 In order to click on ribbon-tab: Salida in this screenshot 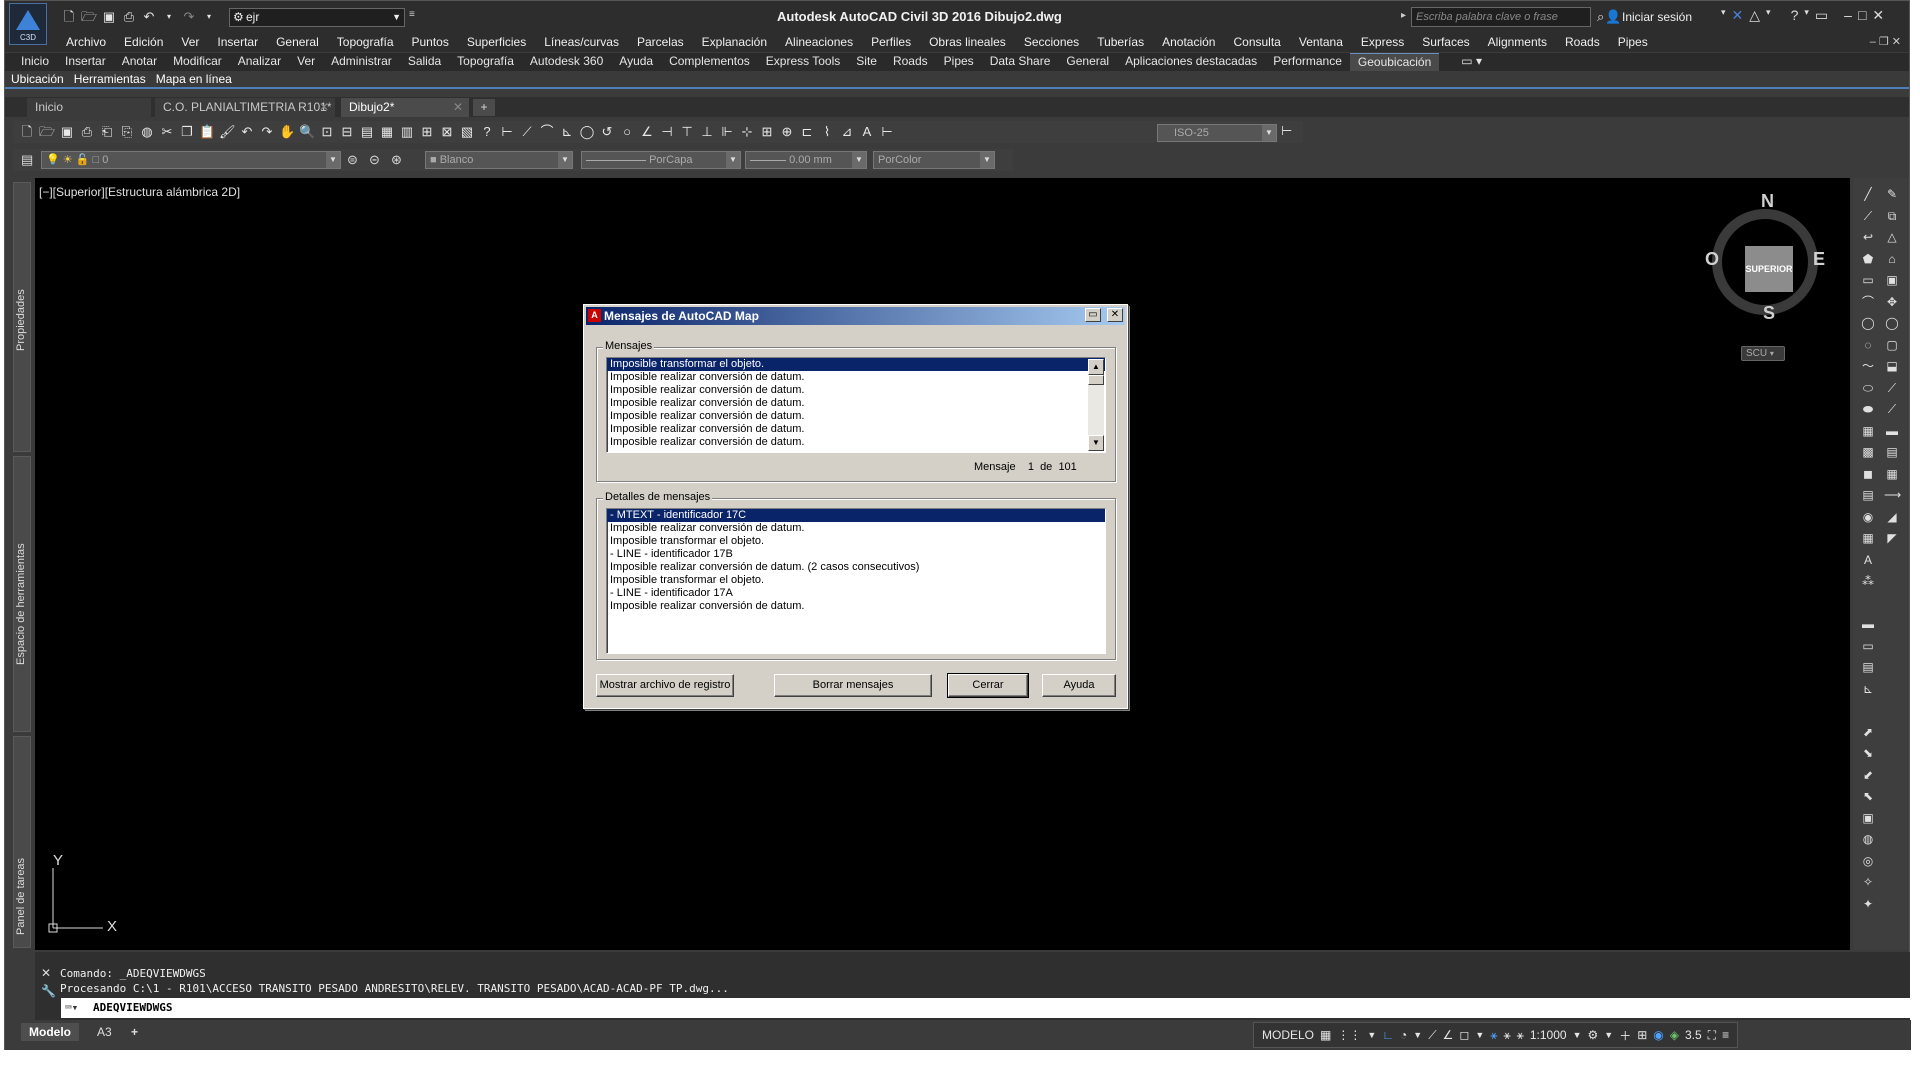, I will do `click(424, 62)`.